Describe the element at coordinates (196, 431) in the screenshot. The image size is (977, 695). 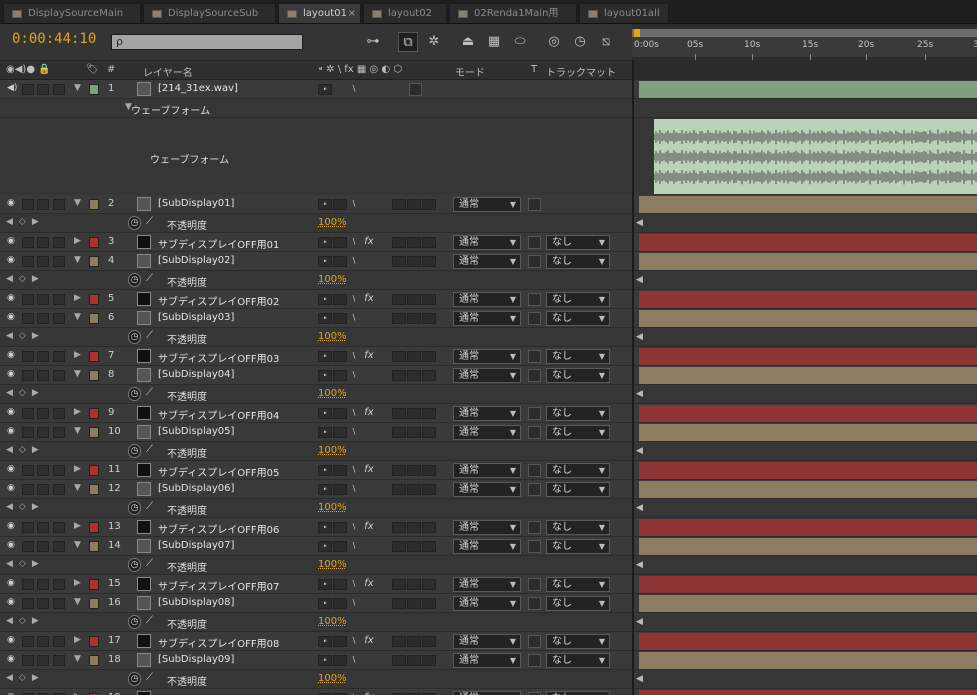
I see `layer-name: [SubDisplay05]` at that location.